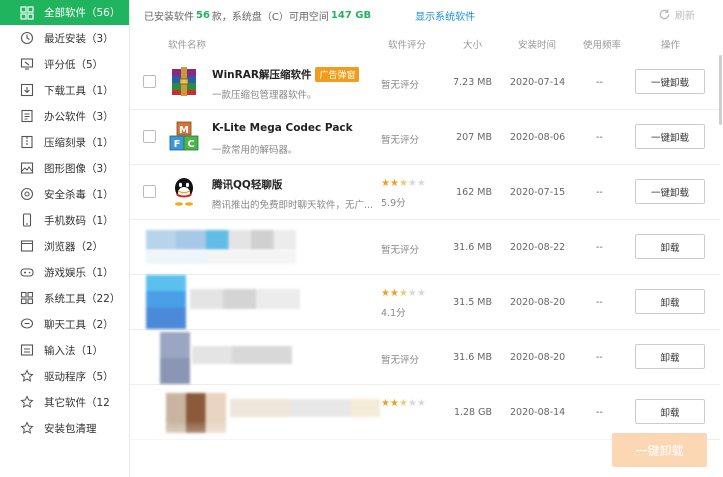 The height and width of the screenshot is (477, 723). Describe the element at coordinates (177, 144) in the screenshot. I see `svg-text: F` at that location.